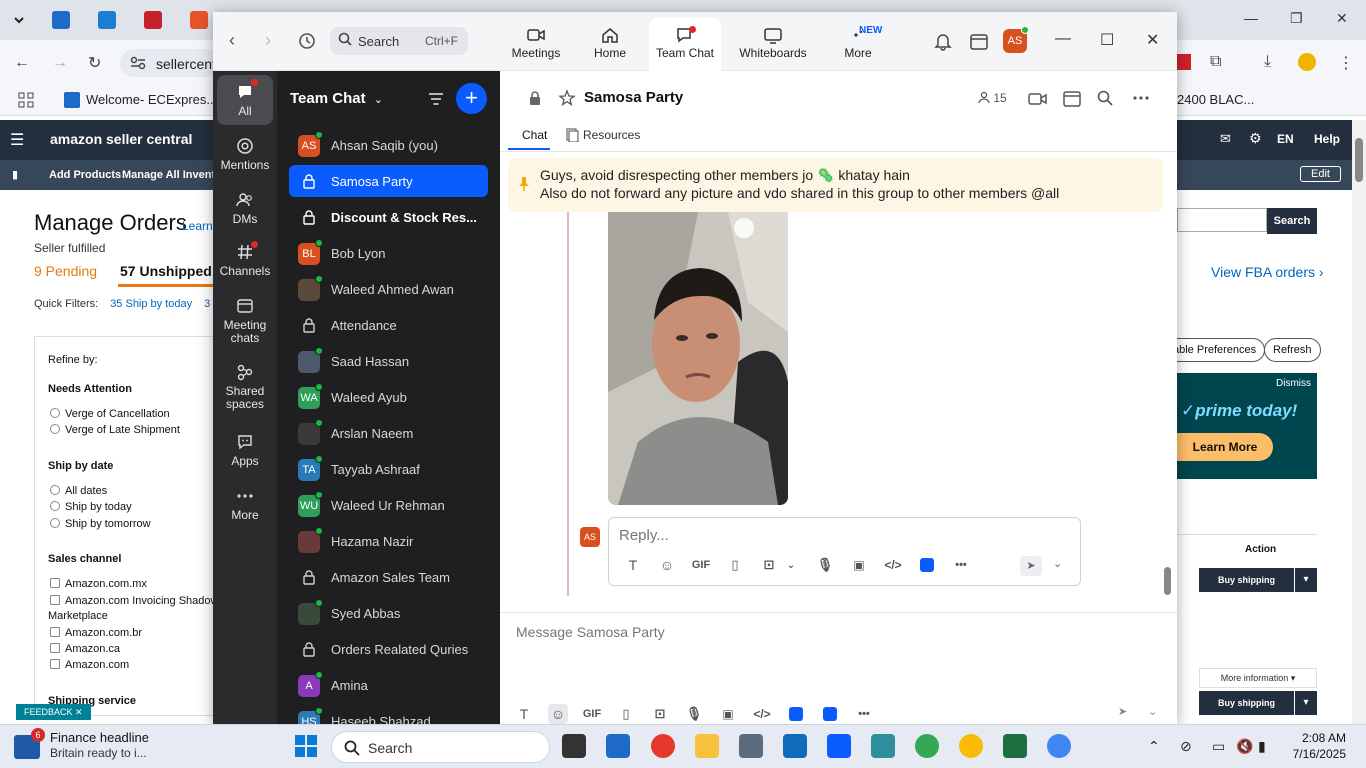  What do you see at coordinates (839, 535) in the screenshot?
I see `reply-input` at bounding box center [839, 535].